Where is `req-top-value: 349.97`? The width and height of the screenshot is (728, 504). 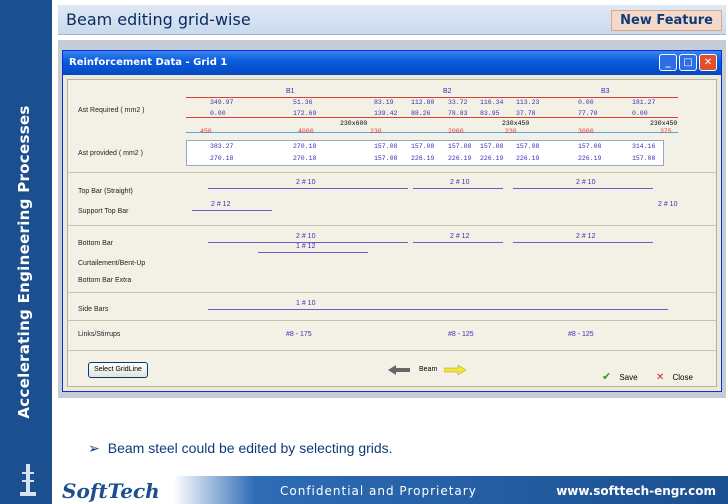
req-top-value: 349.97 is located at coordinates (221, 102).